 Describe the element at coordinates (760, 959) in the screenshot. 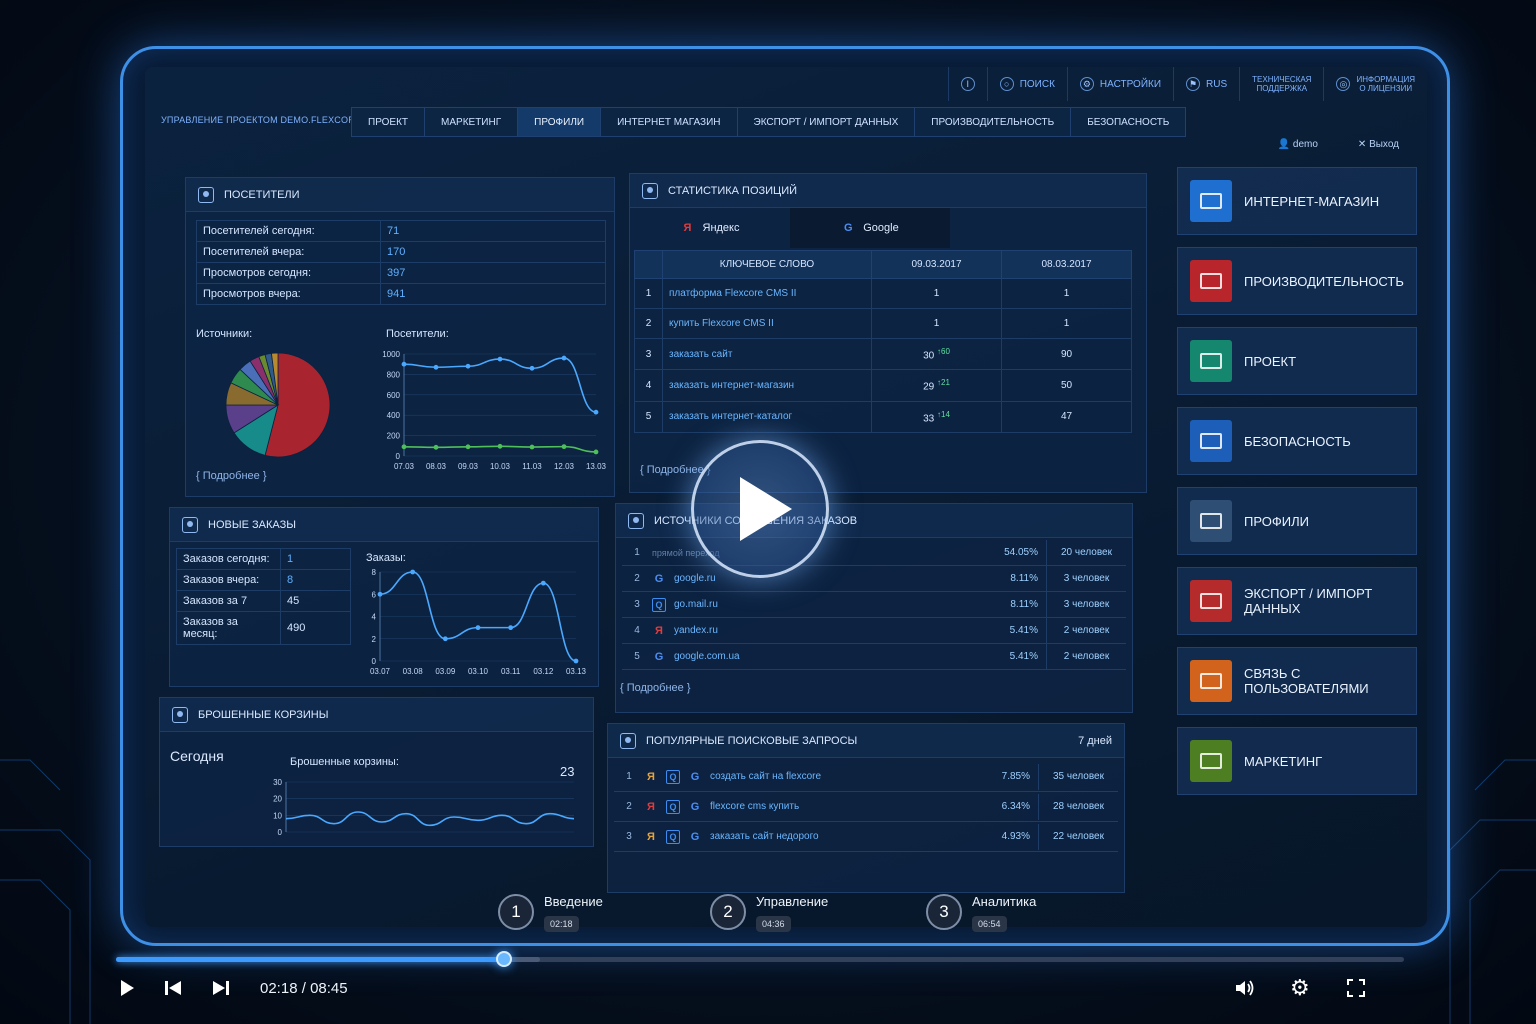

I see `seek-bar` at that location.